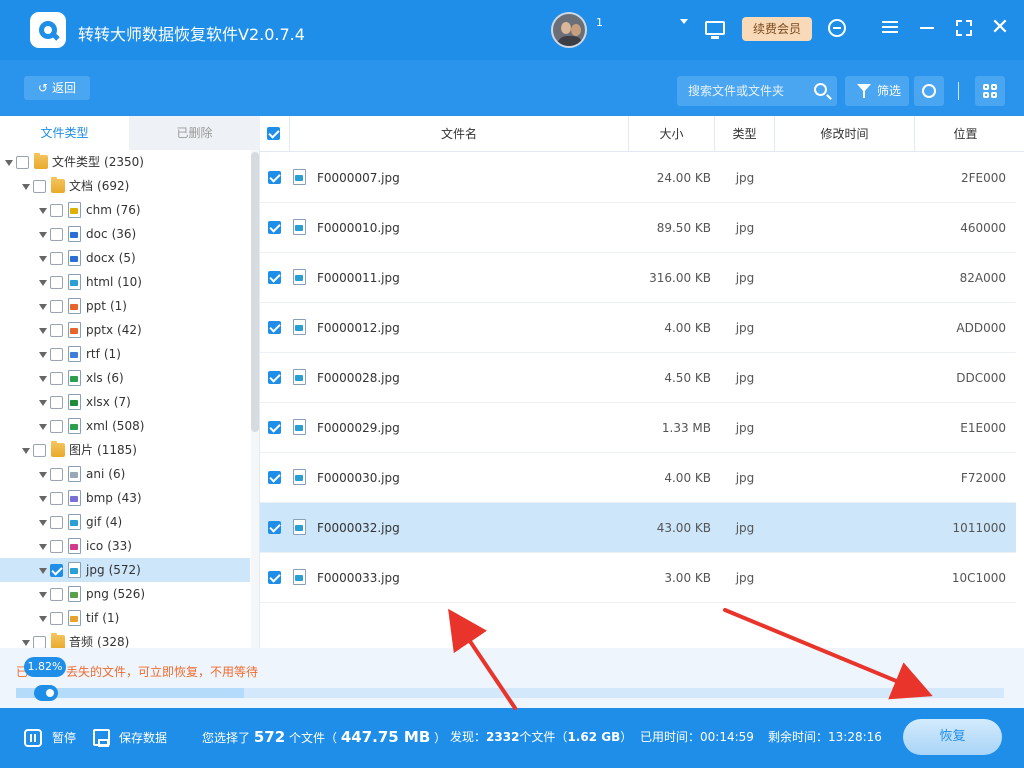 This screenshot has height=768, width=1024. I want to click on tree-item-ppt-6: ppt (1), so click(125, 306).